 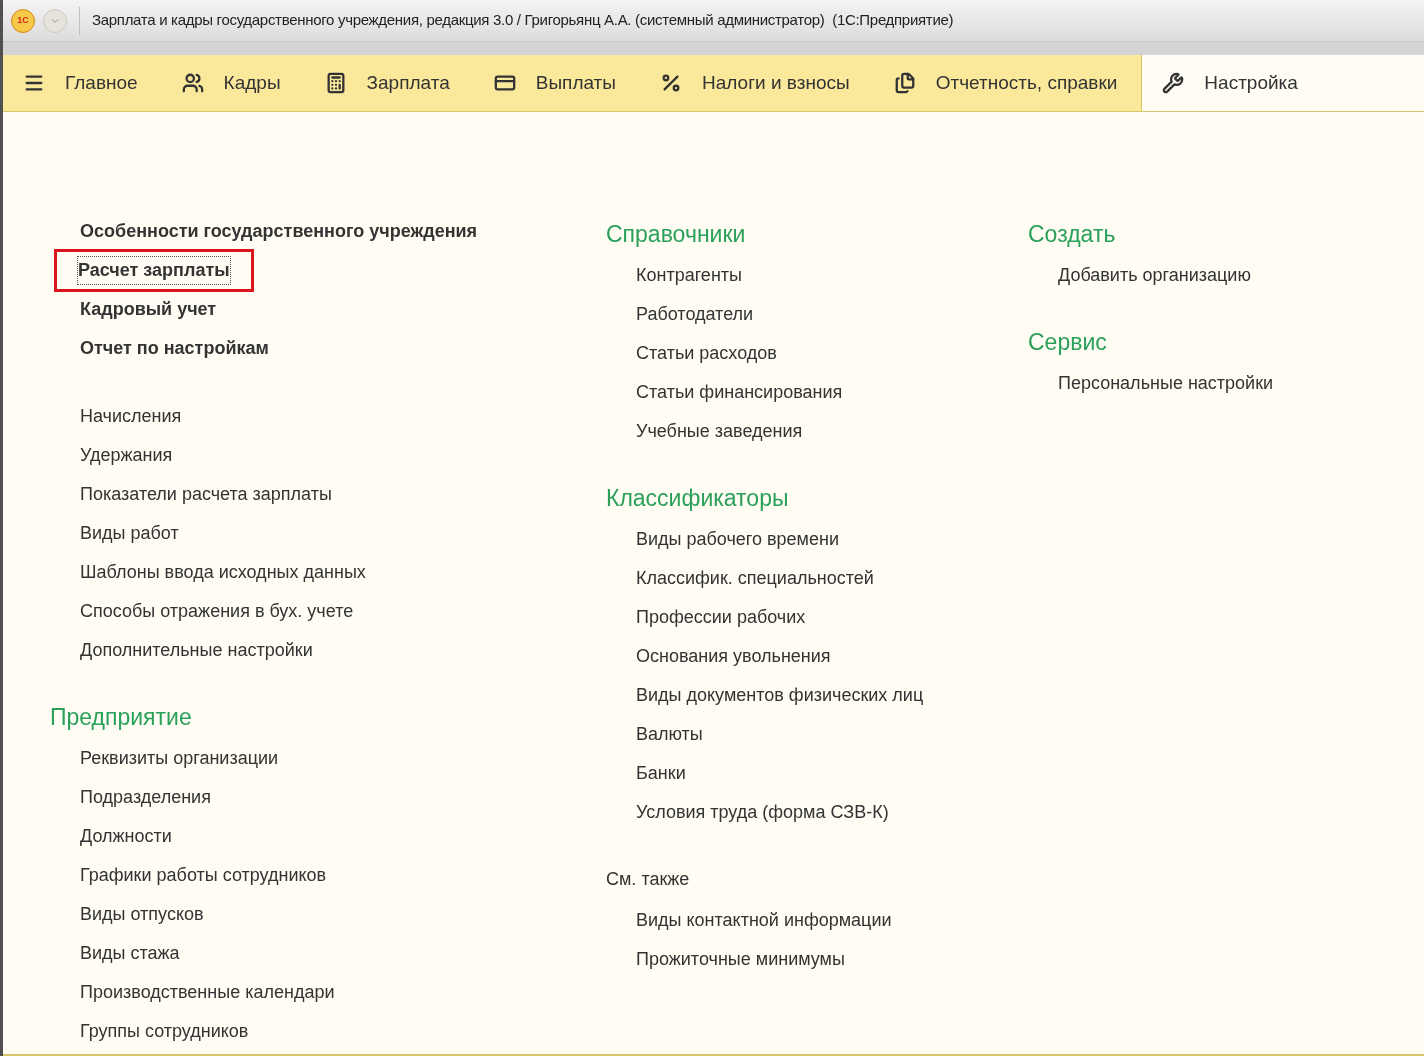 What do you see at coordinates (689, 275) in the screenshot?
I see `settings-link: Контрагенты` at bounding box center [689, 275].